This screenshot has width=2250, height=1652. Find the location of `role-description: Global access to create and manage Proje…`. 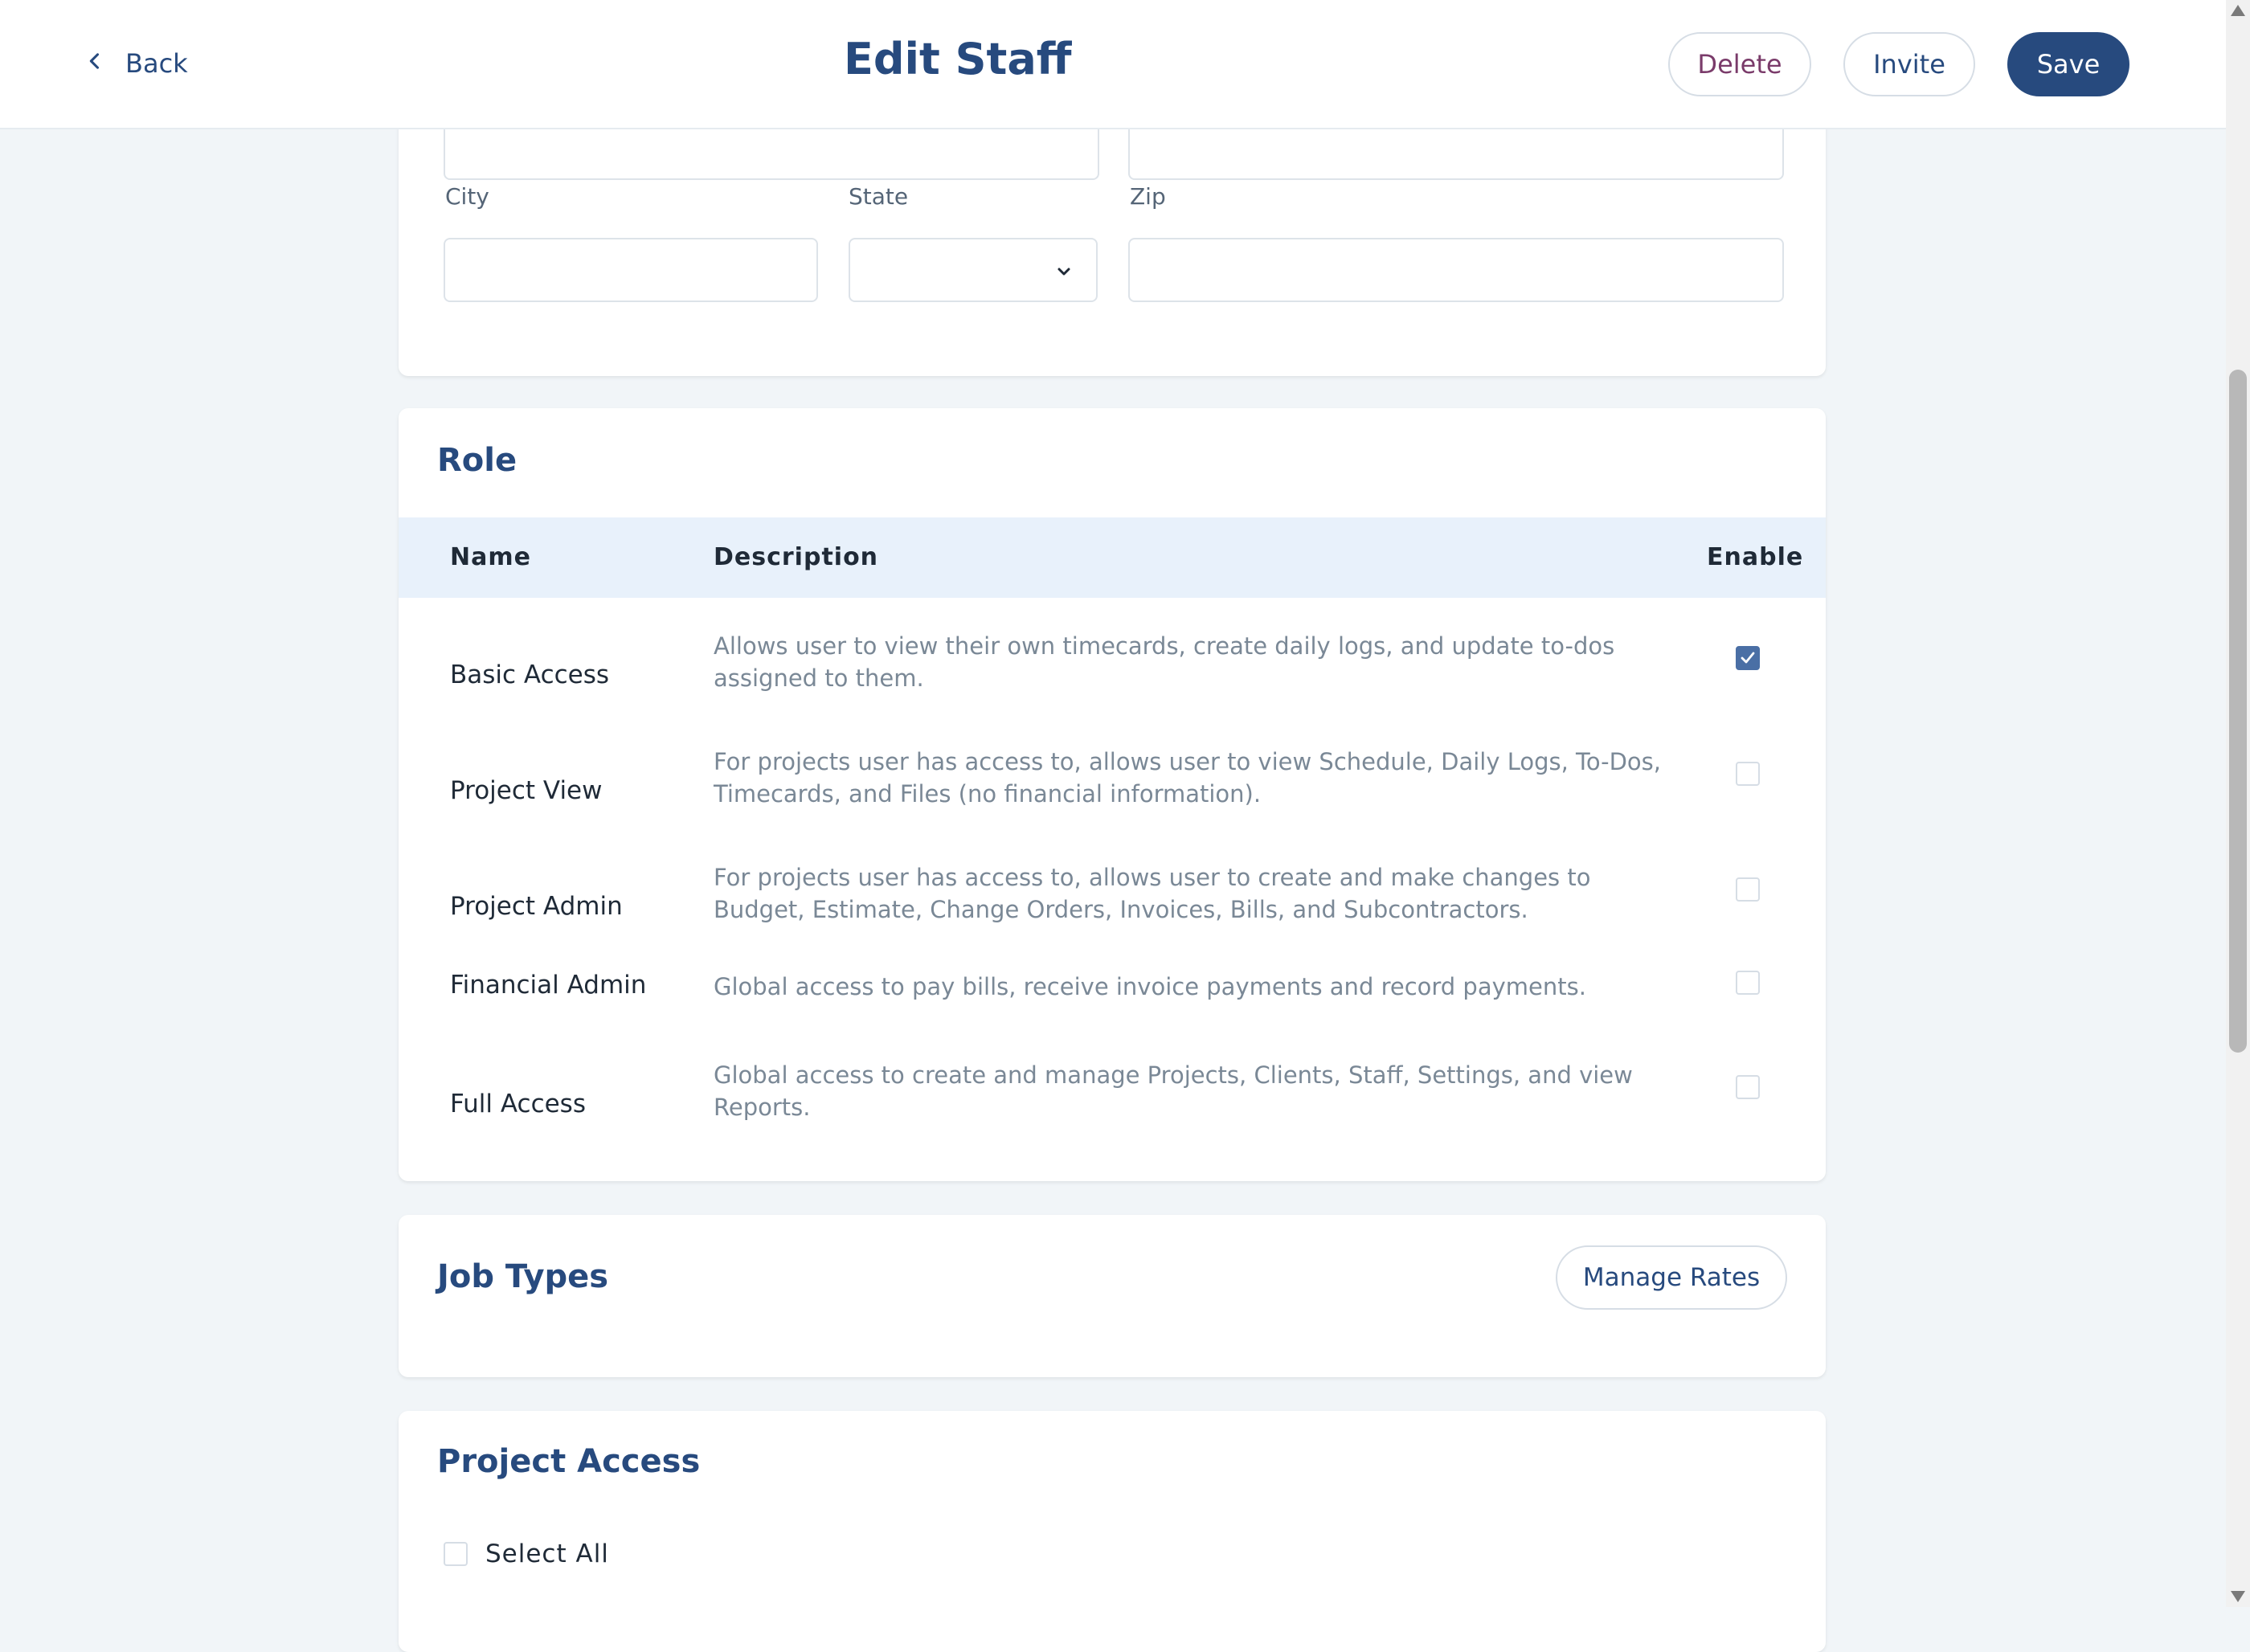

role-description: Global access to create and manage Proje… is located at coordinates (1173, 1091).